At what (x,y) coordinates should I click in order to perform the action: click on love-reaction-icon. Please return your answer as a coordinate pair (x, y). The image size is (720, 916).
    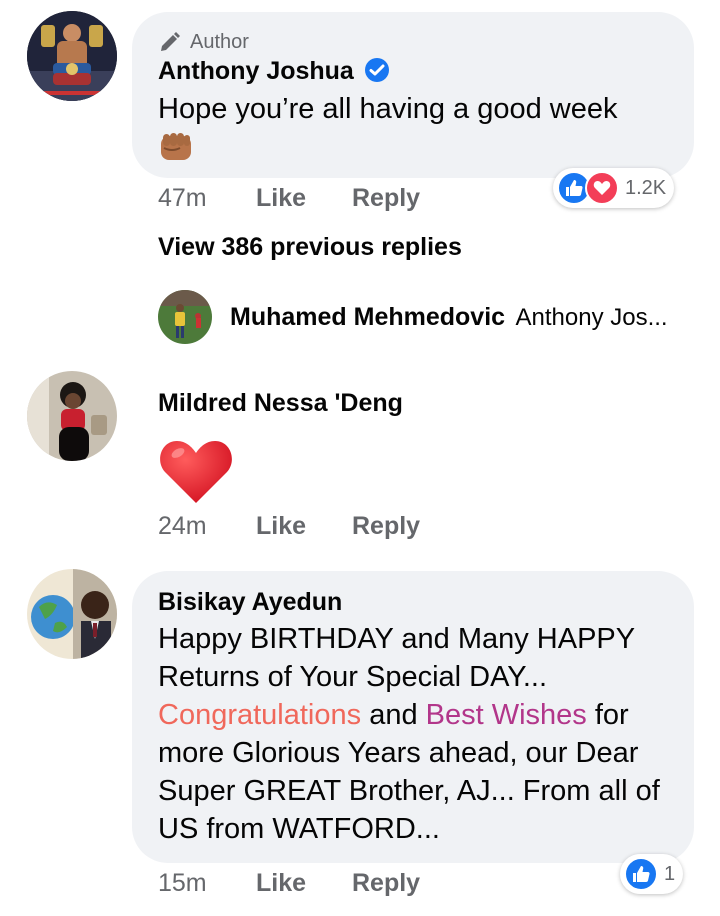
    Looking at the image, I should click on (602, 188).